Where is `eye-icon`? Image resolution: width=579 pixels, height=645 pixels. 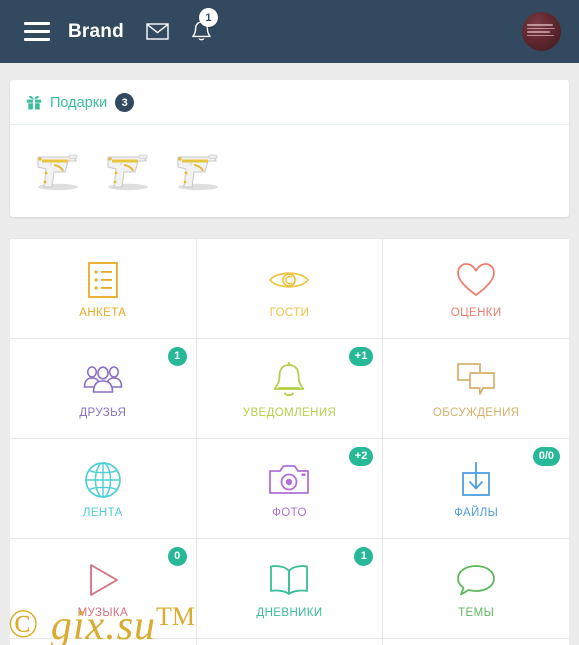 eye-icon is located at coordinates (289, 280).